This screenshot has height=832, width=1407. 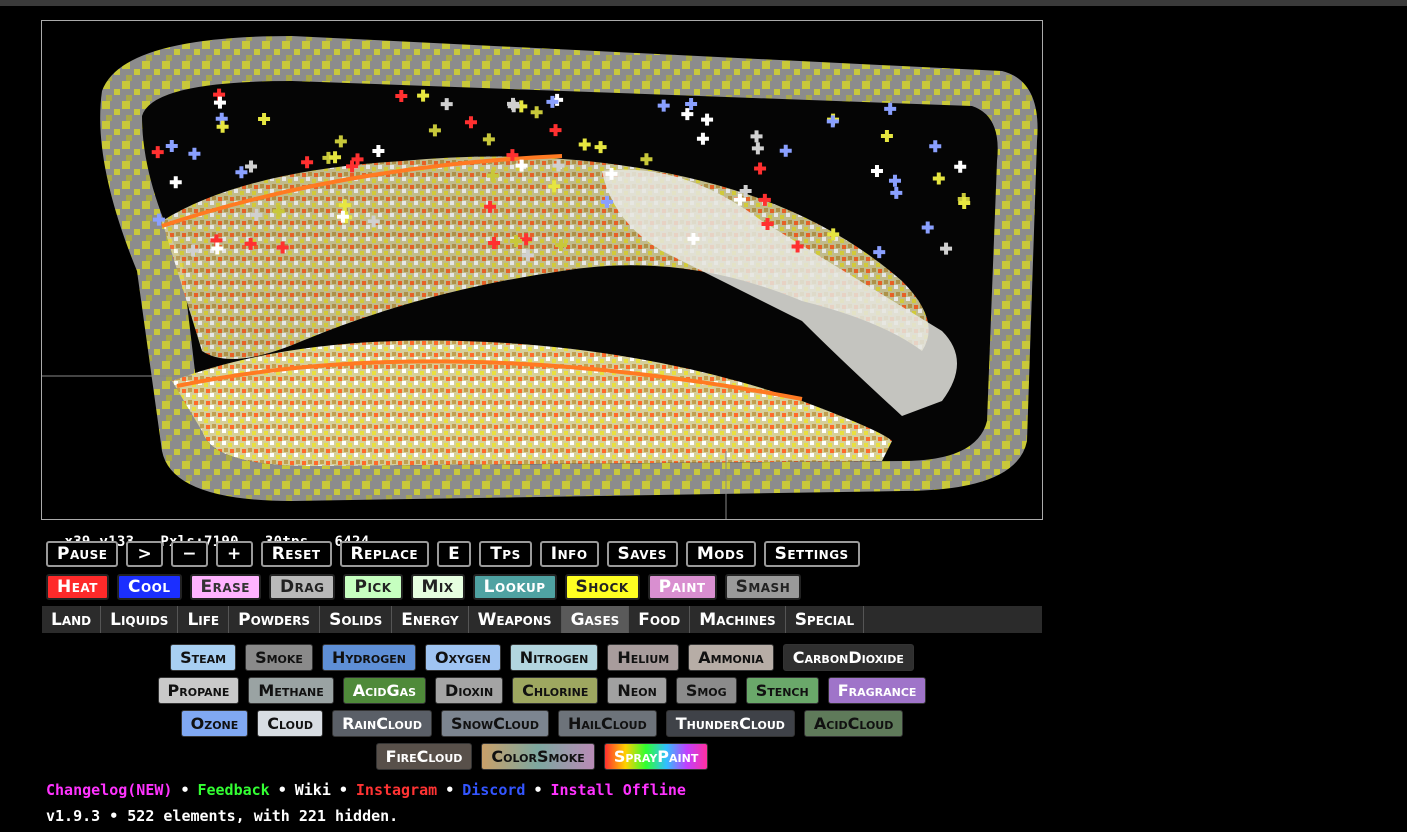 What do you see at coordinates (554, 657) in the screenshot?
I see `element-button-nitrogen: Nitrogen` at bounding box center [554, 657].